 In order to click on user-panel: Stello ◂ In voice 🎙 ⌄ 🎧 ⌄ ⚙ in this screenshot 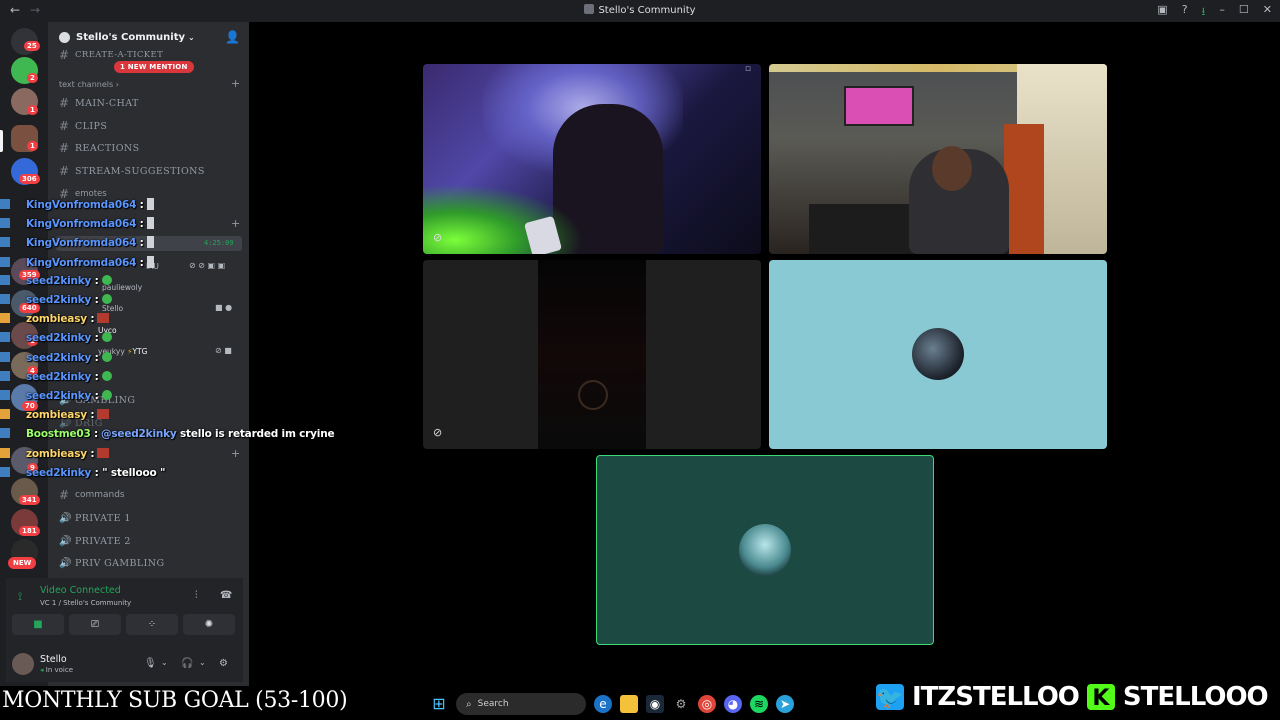, I will do `click(124, 666)`.